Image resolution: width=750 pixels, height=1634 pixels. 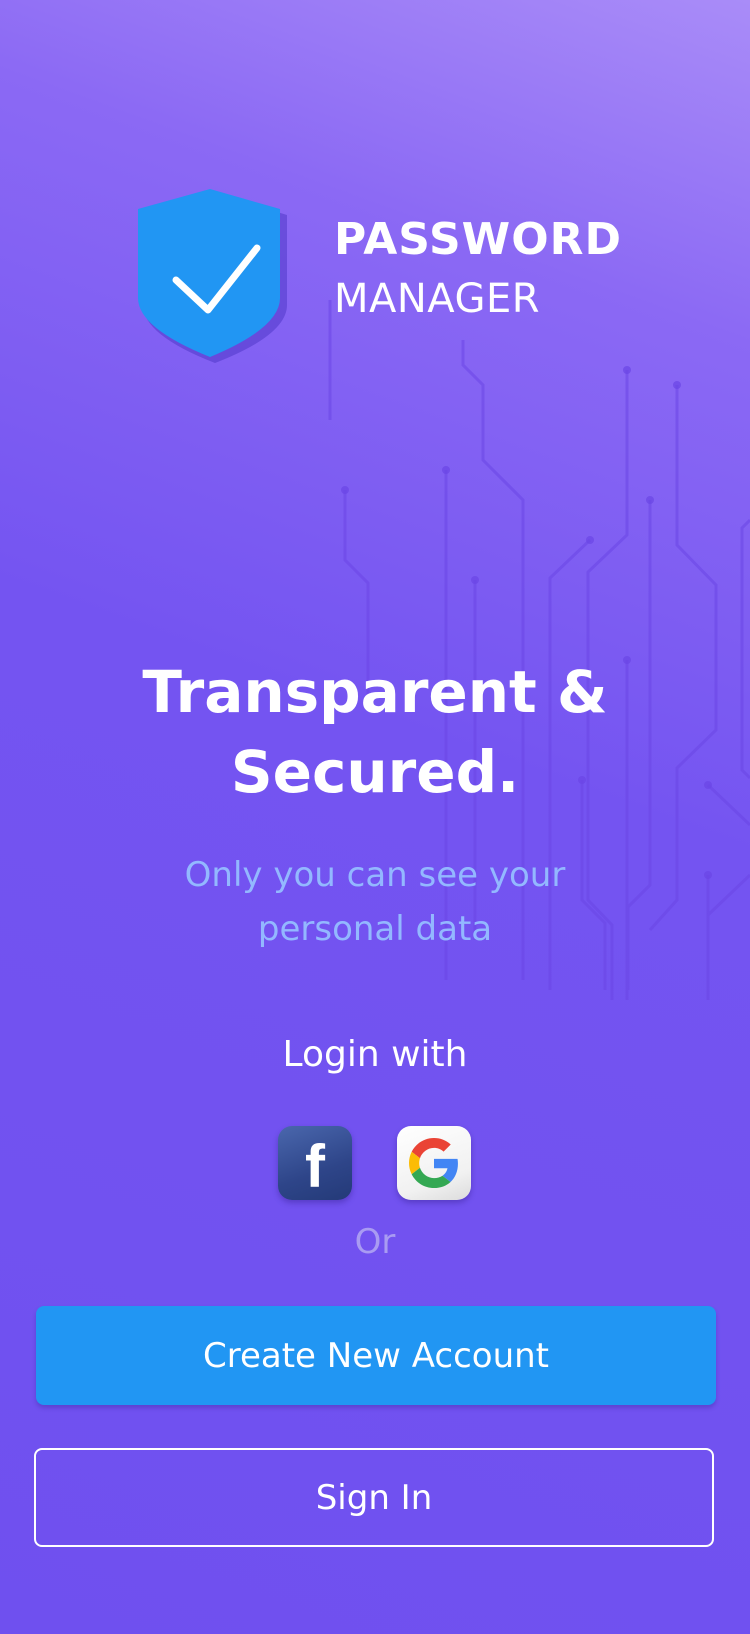 What do you see at coordinates (375, 772) in the screenshot?
I see `headline-line-2: Secured.` at bounding box center [375, 772].